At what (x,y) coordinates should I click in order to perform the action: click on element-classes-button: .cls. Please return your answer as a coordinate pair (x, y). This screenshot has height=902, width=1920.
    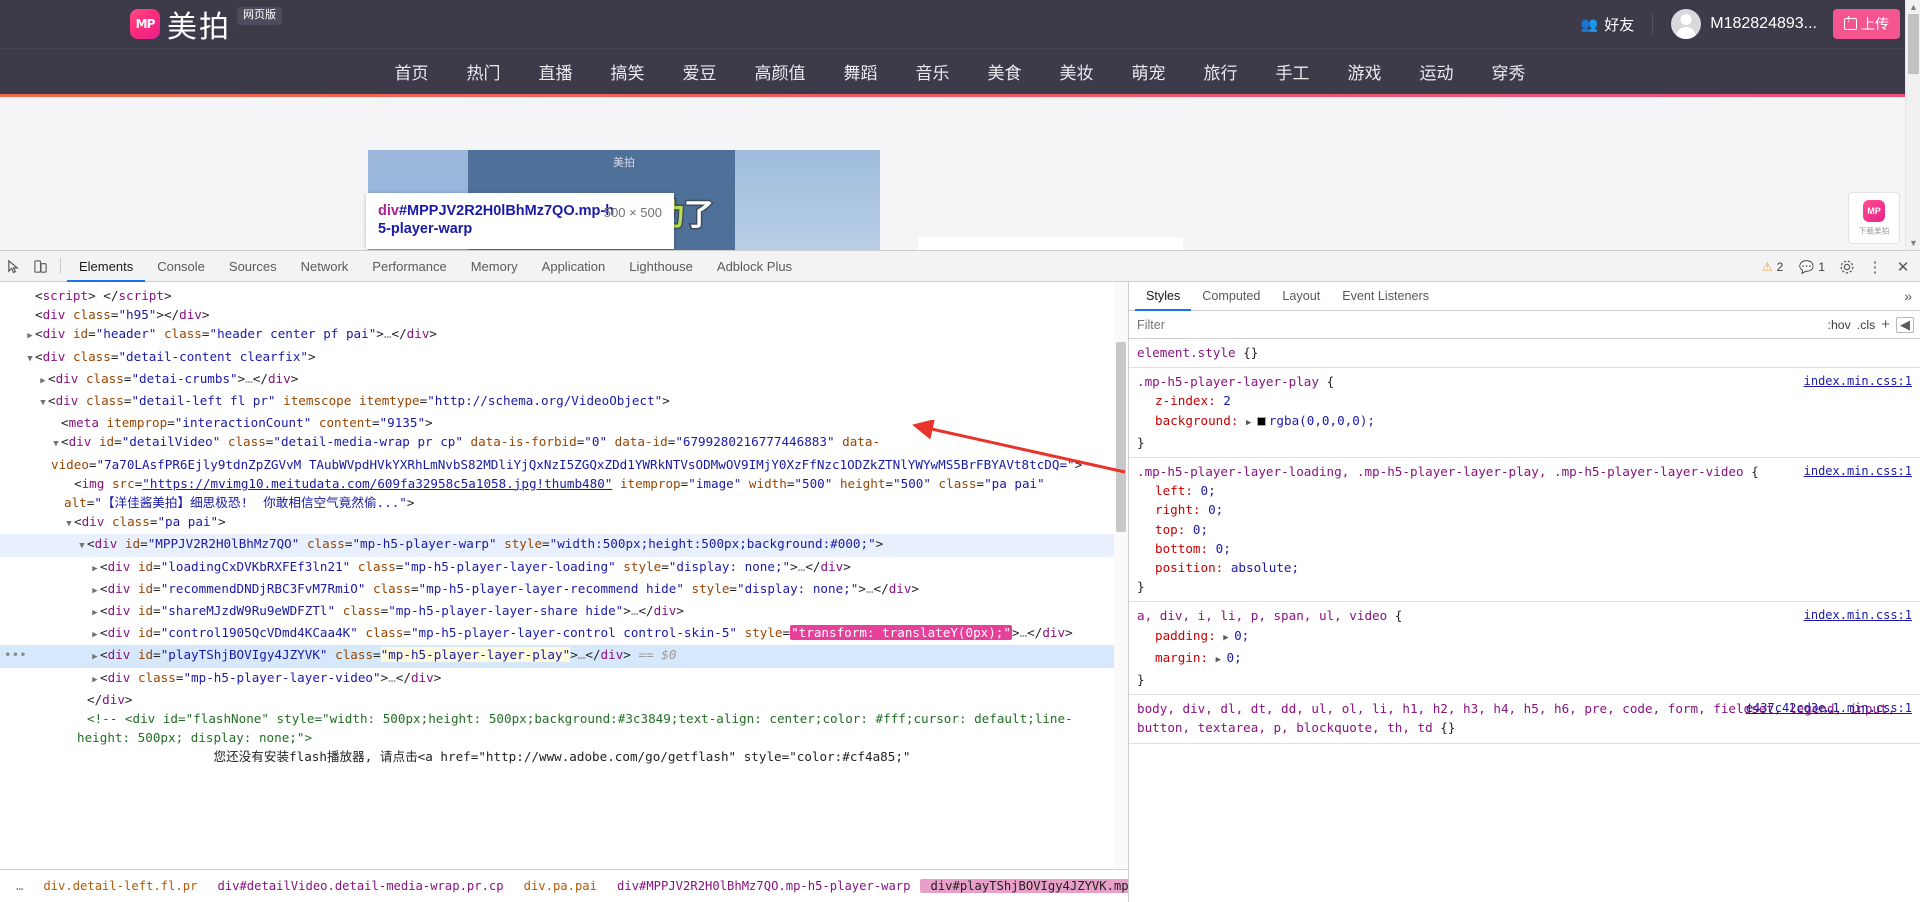
    Looking at the image, I should click on (1866, 325).